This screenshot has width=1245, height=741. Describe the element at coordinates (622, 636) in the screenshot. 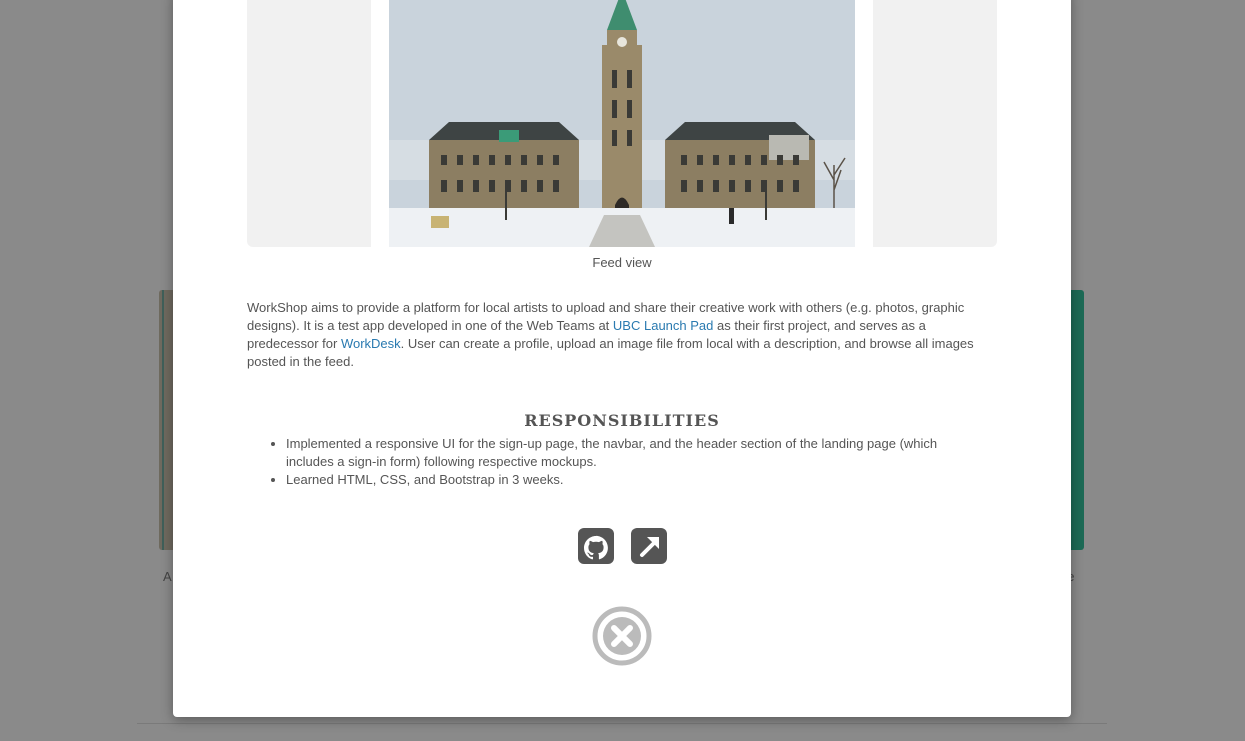

I see `close-icon` at that location.